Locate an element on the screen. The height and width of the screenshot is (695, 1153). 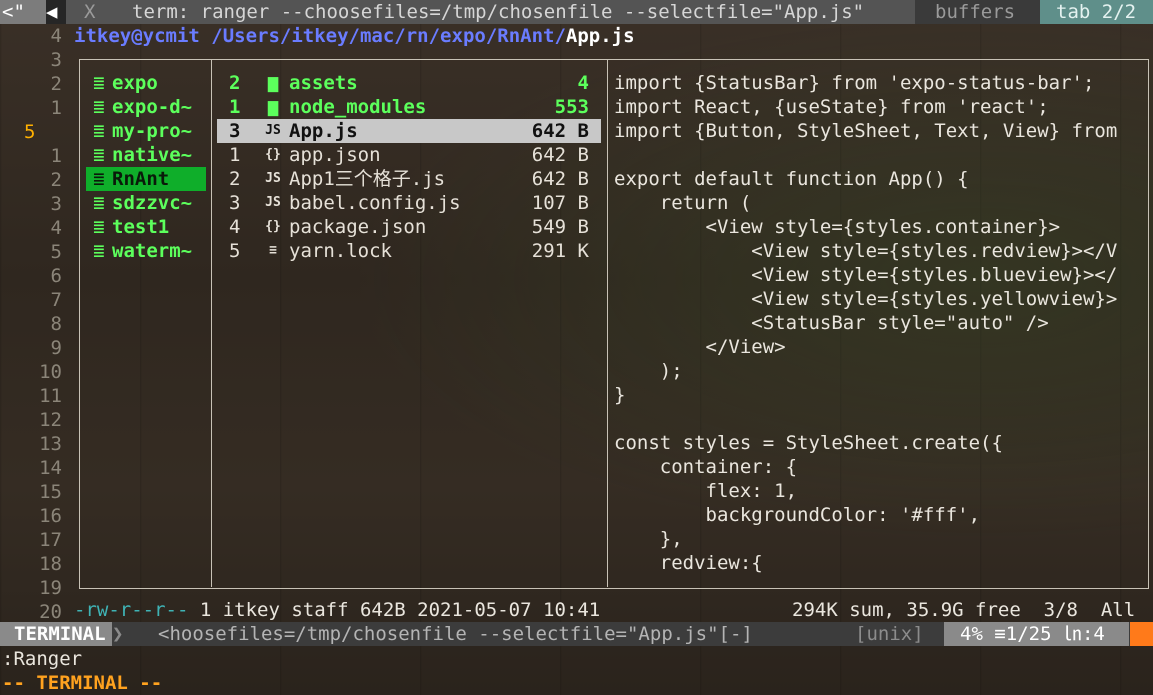
preview-code-line: container: { is located at coordinates (706, 467).